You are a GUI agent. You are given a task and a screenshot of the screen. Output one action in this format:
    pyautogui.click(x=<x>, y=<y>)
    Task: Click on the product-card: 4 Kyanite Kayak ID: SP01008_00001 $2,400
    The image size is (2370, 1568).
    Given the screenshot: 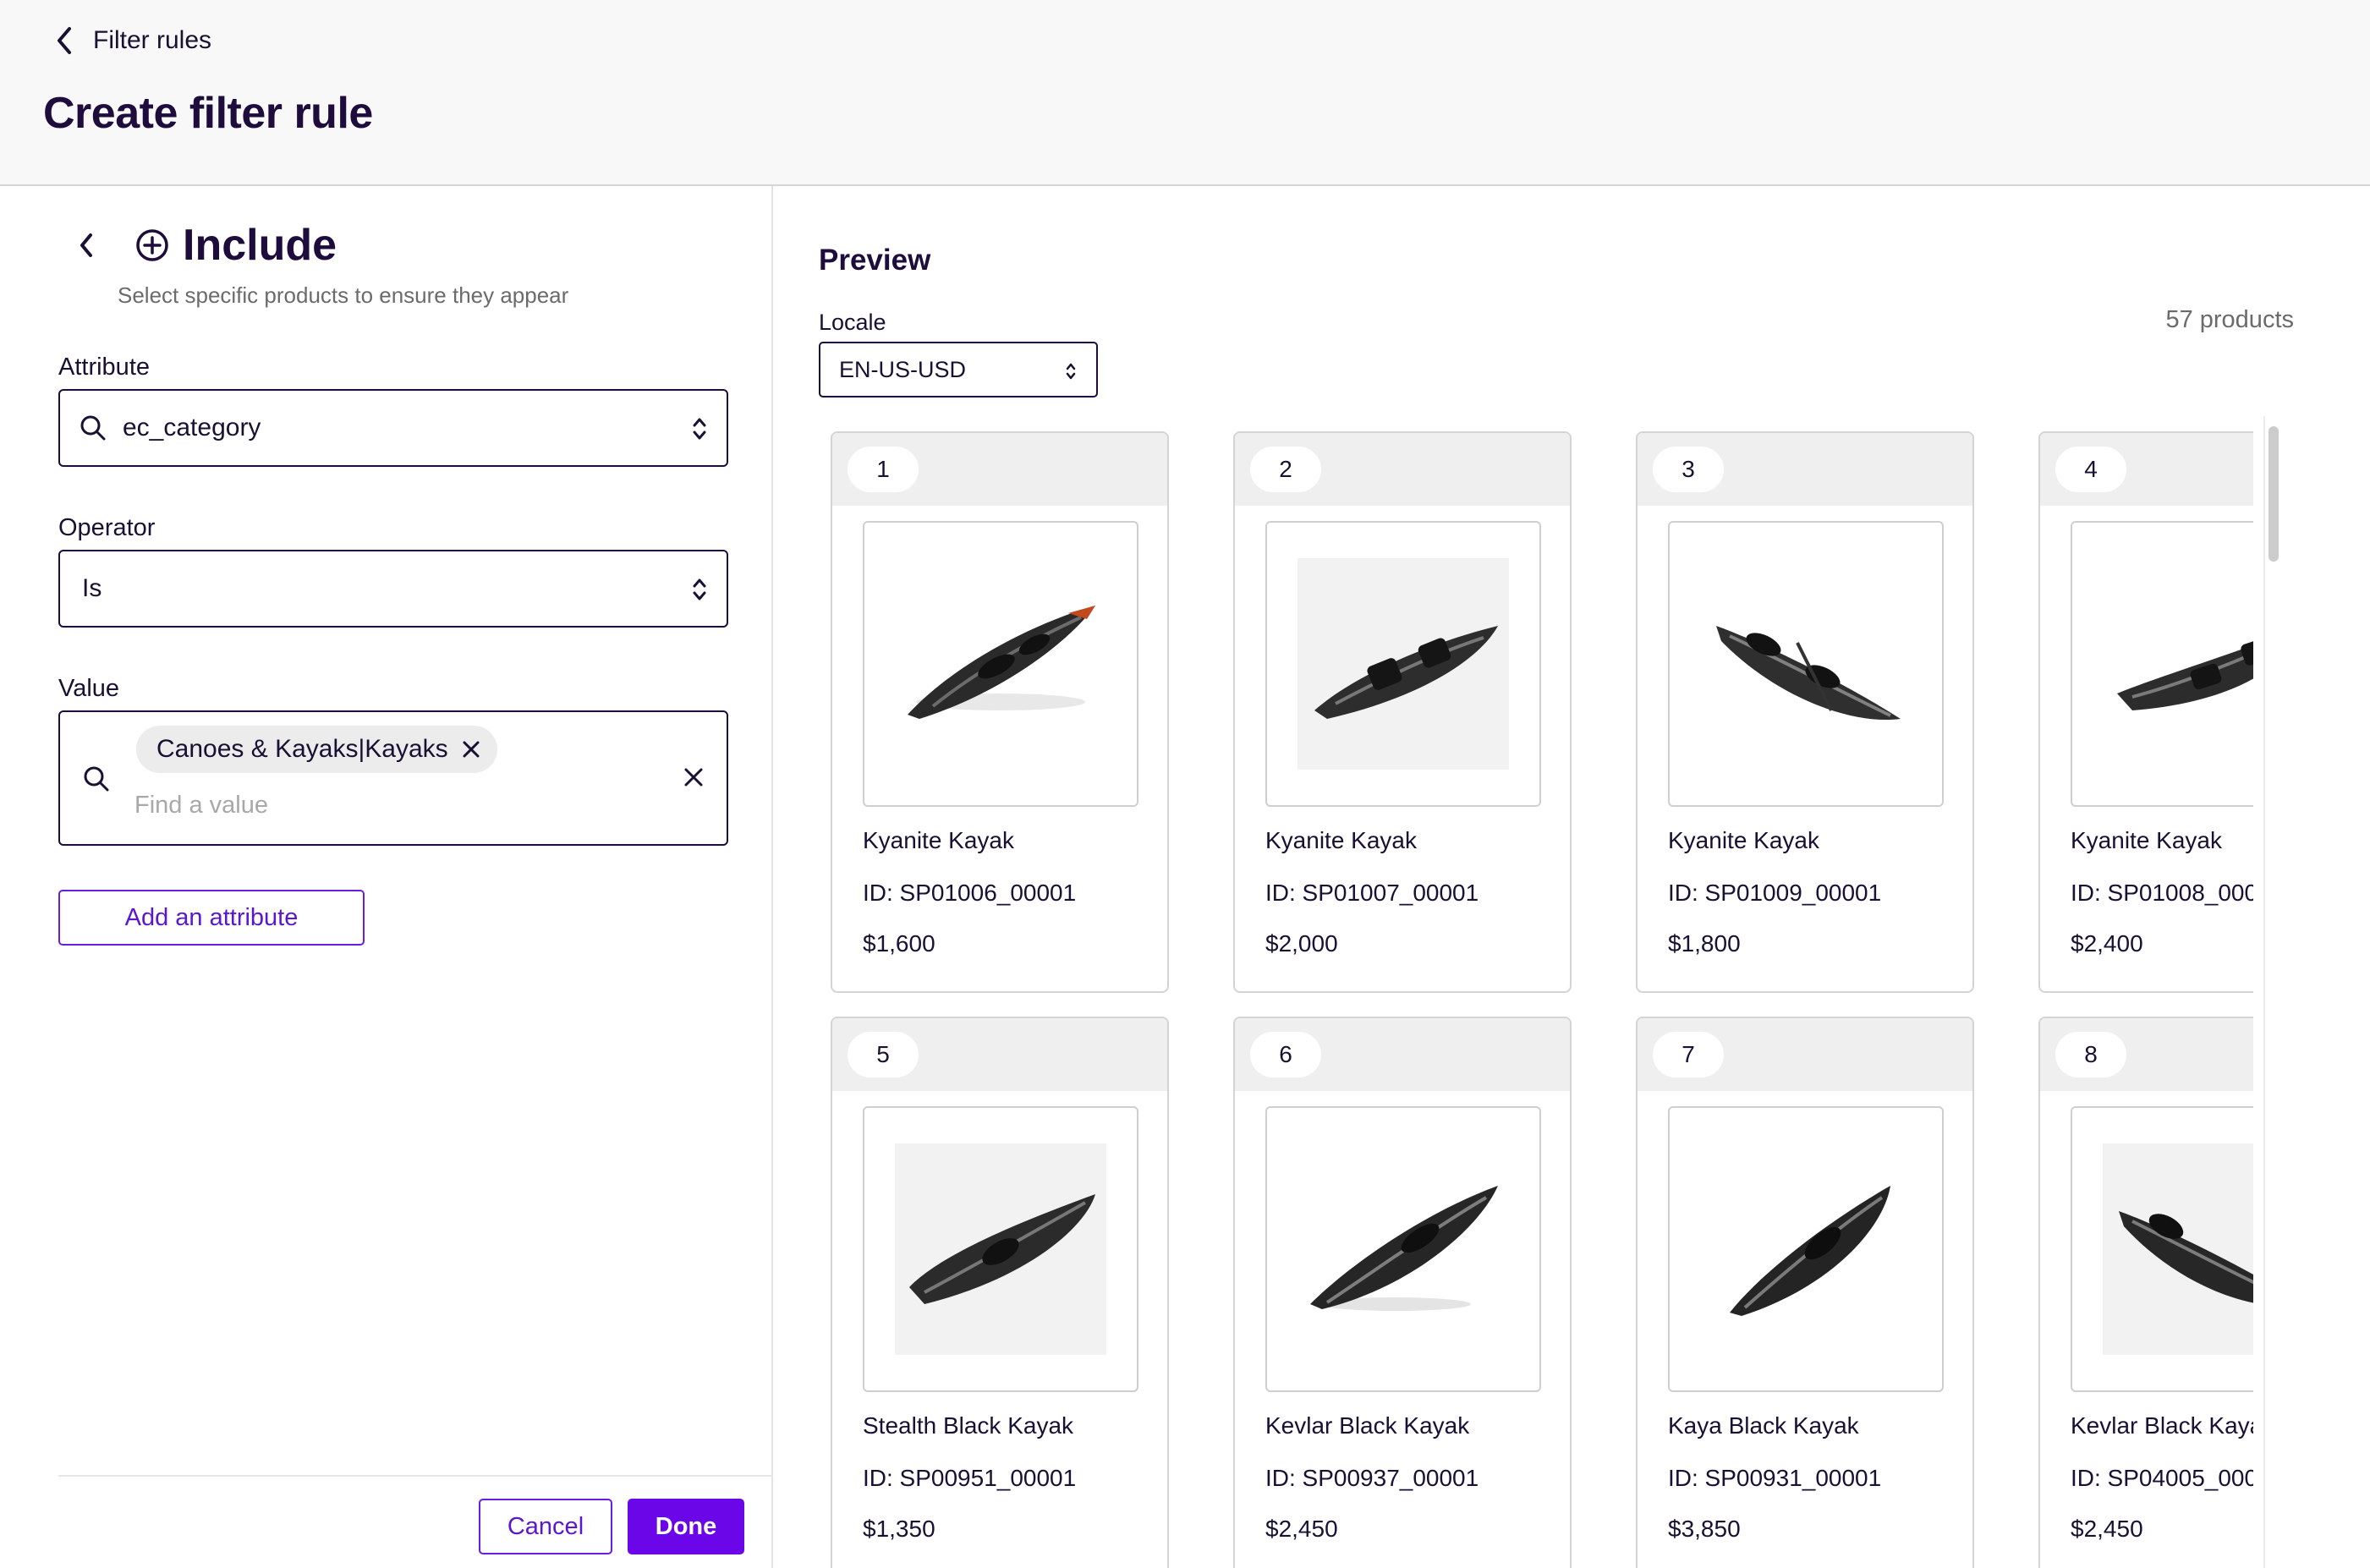 What is the action you would take?
    pyautogui.click(x=2145, y=712)
    